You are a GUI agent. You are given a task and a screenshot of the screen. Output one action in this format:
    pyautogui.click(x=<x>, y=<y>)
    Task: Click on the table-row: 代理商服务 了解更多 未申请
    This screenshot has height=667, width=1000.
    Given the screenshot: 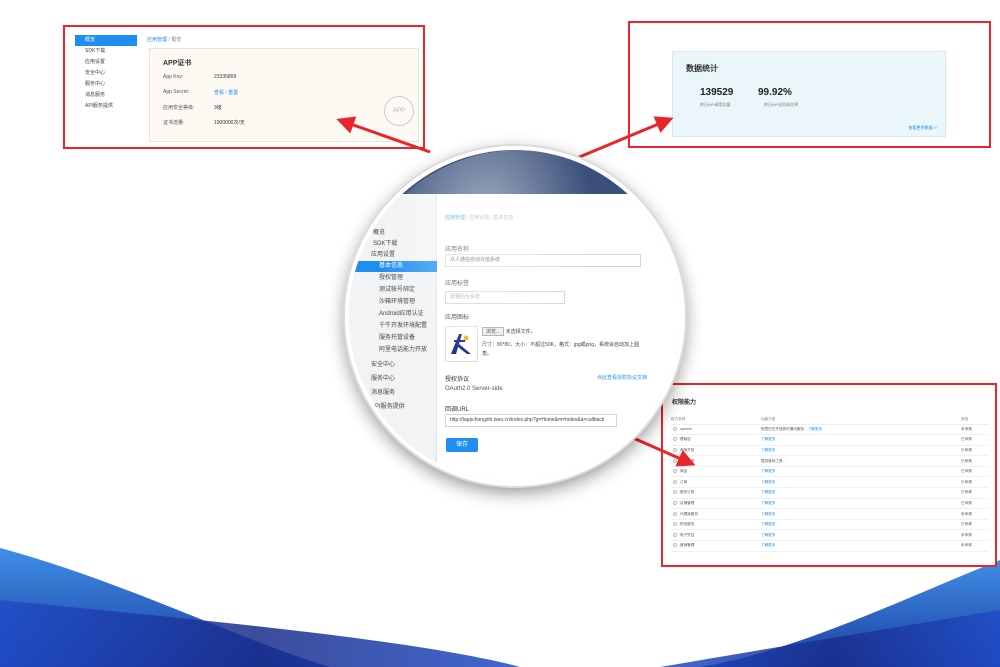 What is the action you would take?
    pyautogui.click(x=830, y=514)
    